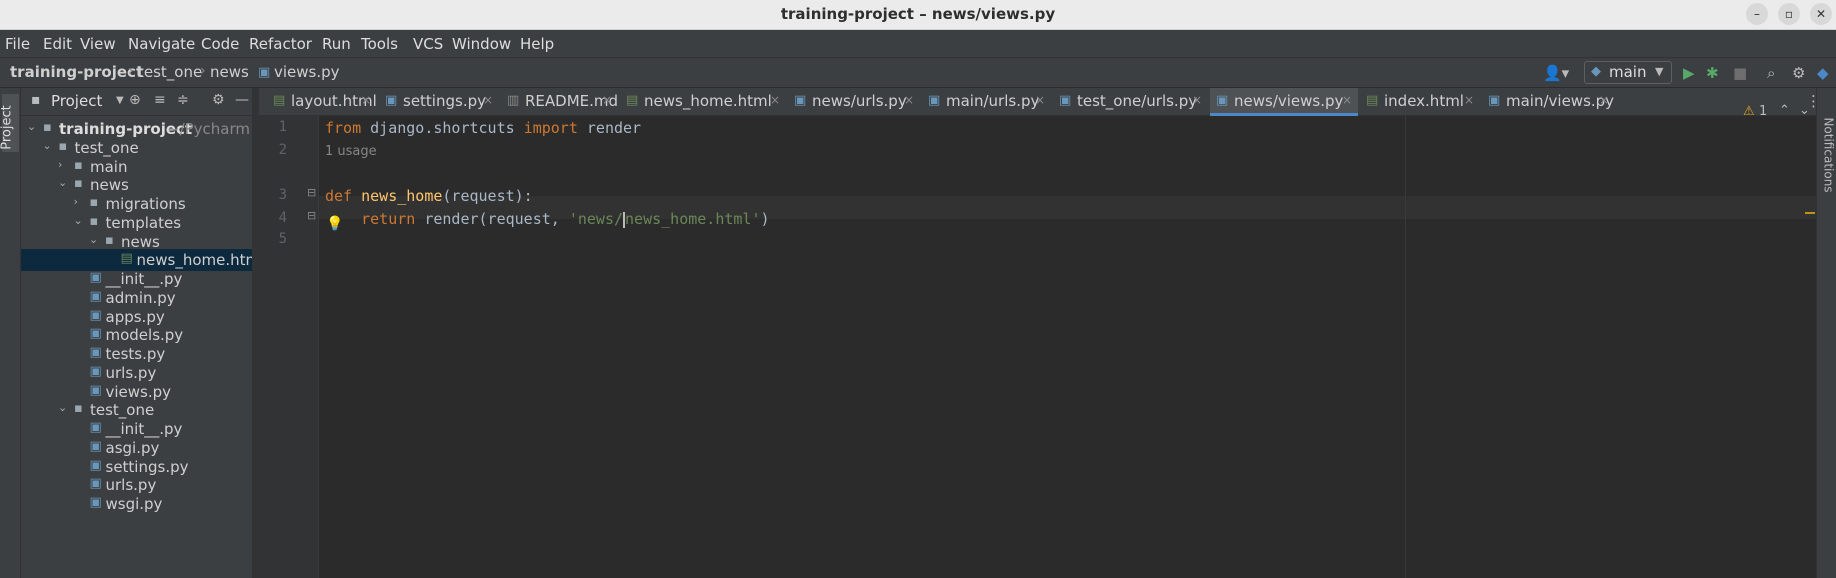 Image resolution: width=1836 pixels, height=578 pixels. I want to click on menu-file: File, so click(17, 44).